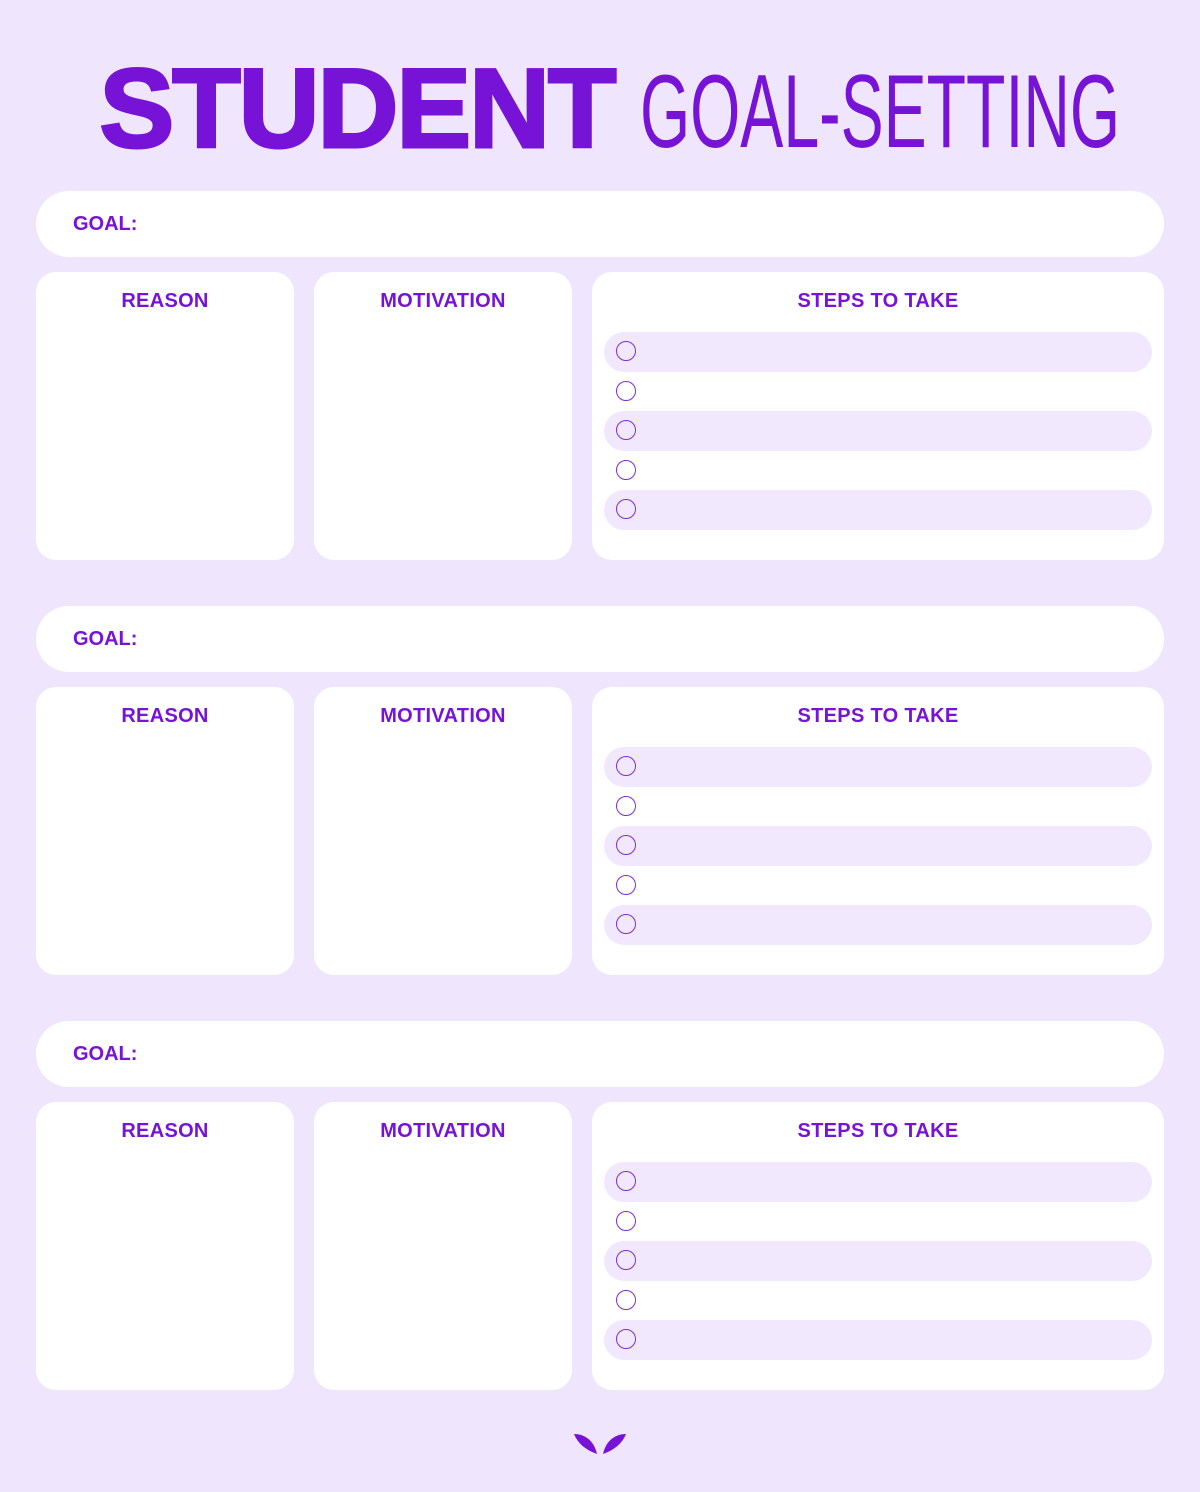 The image size is (1200, 1492). What do you see at coordinates (600, 1444) in the screenshot?
I see `leaf-logo-icon` at bounding box center [600, 1444].